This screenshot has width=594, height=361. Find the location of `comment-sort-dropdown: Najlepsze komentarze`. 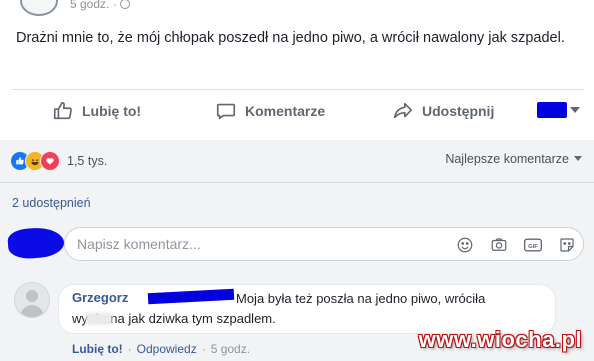

comment-sort-dropdown: Najlepsze komentarze is located at coordinates (513, 159).